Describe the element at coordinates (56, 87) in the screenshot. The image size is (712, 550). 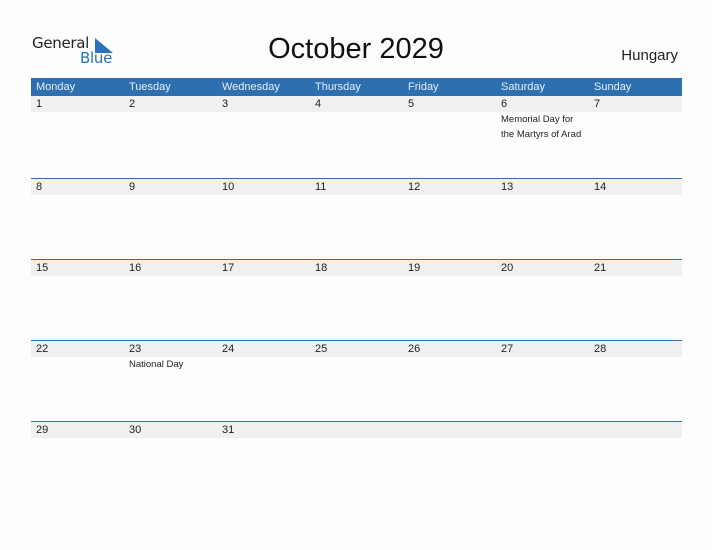
I see `weekday-monday: Monday` at that location.